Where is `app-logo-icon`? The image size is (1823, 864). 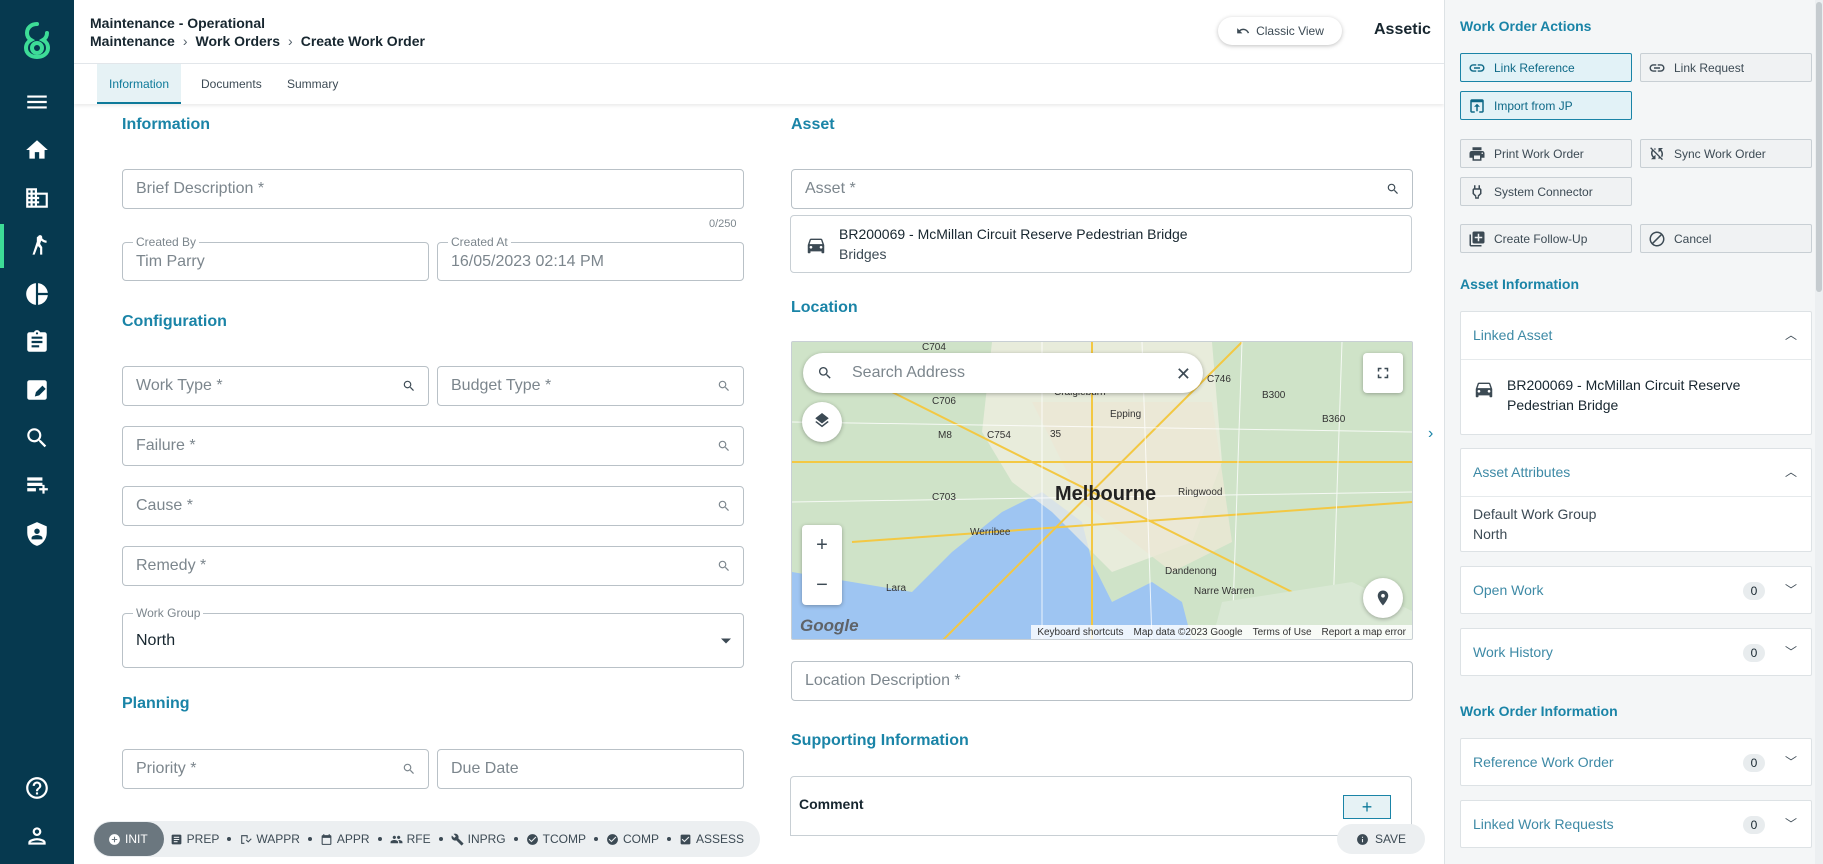
app-logo-icon is located at coordinates (37, 40).